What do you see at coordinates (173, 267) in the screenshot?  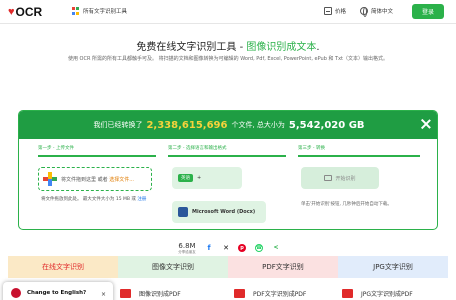 I see `tab-image-ocr: 图像文字识别` at bounding box center [173, 267].